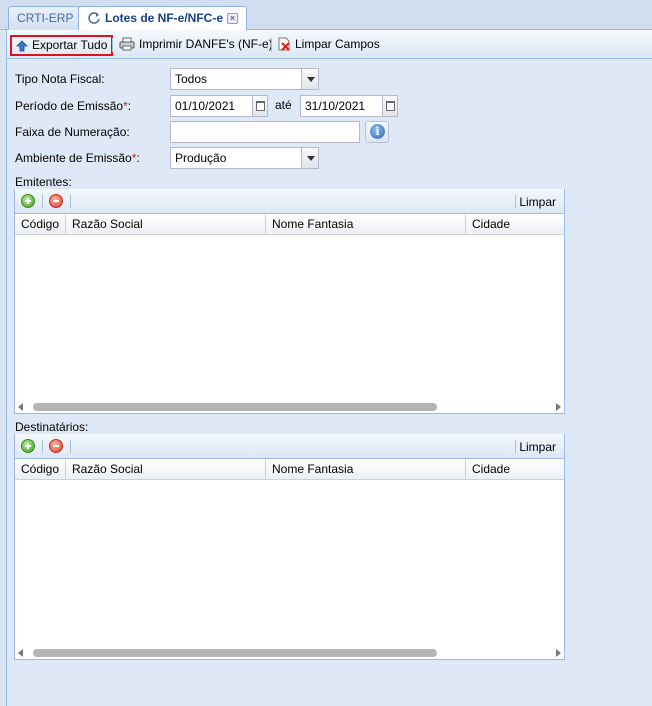 Image resolution: width=652 pixels, height=706 pixels. What do you see at coordinates (337, 44) in the screenshot?
I see `clear-fields-label: Limpar Campos` at bounding box center [337, 44].